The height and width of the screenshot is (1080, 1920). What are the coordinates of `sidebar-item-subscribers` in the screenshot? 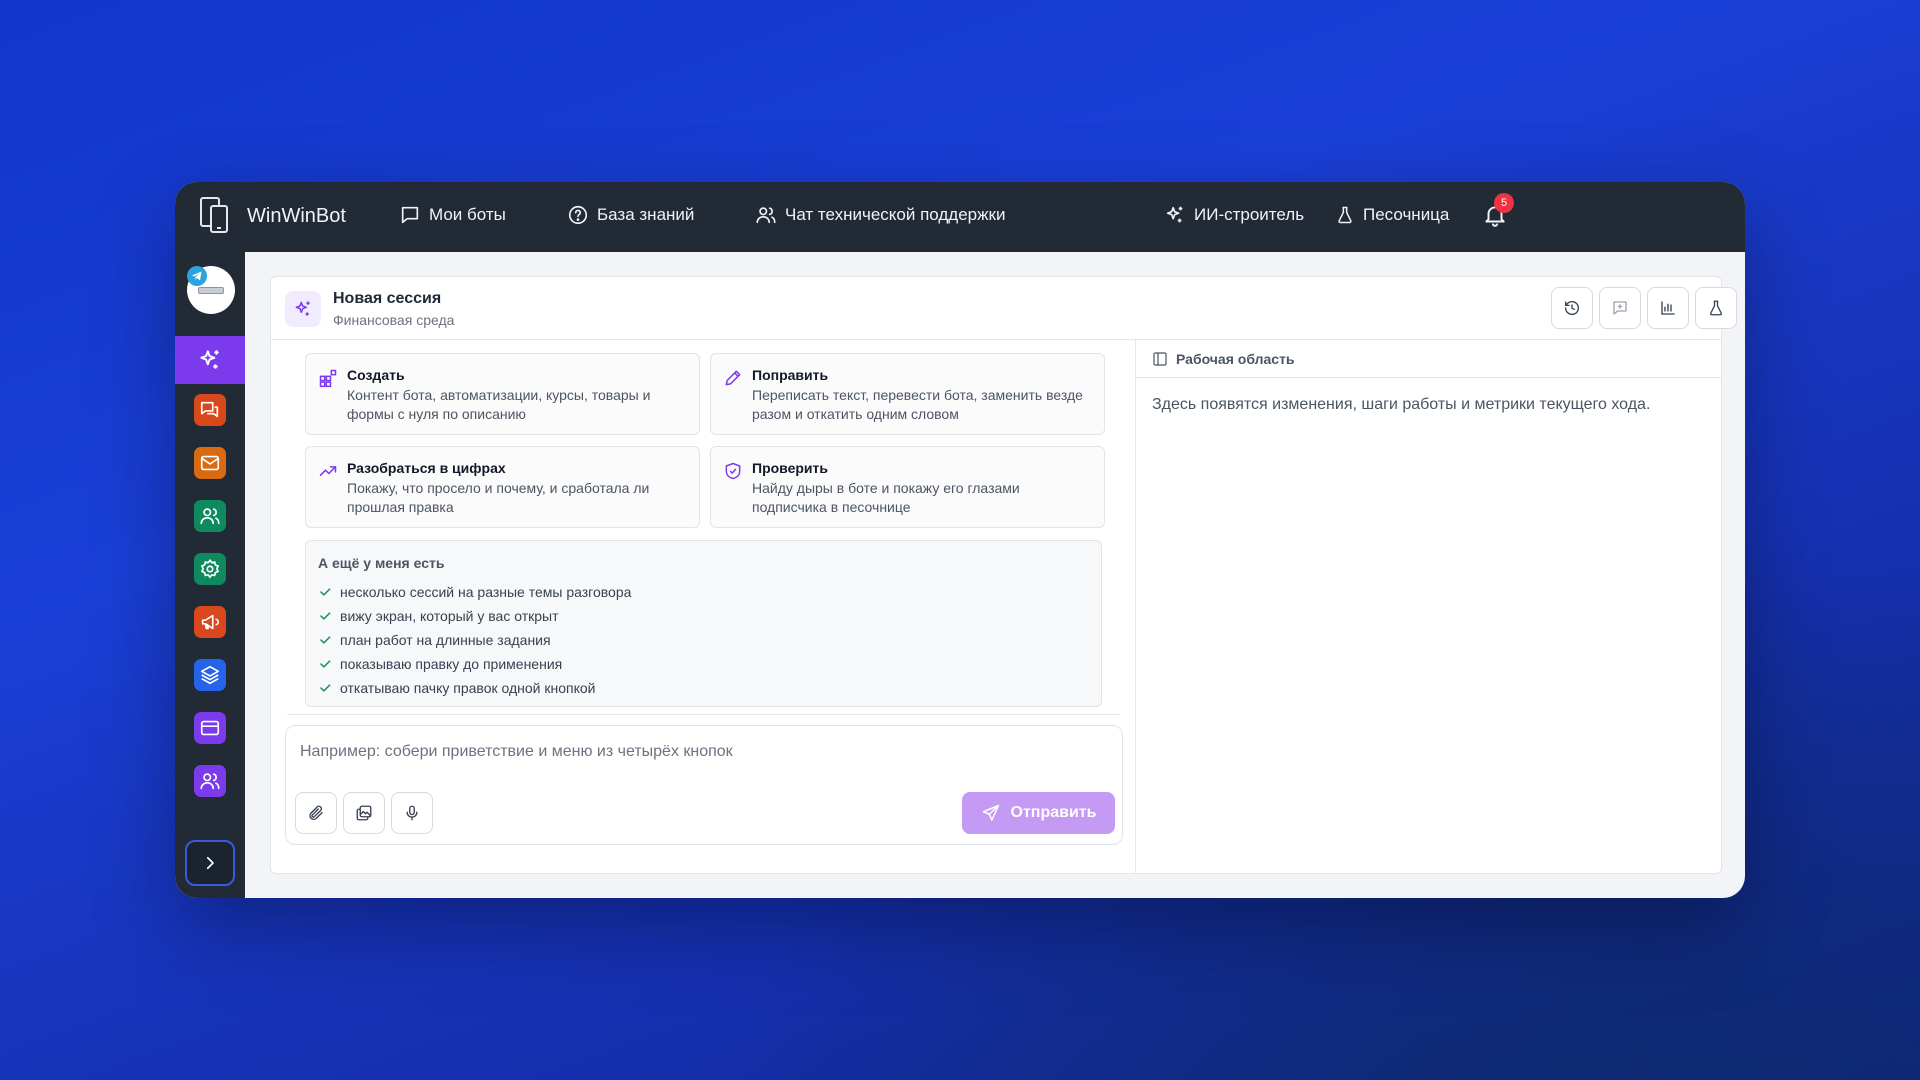 It's located at (210, 516).